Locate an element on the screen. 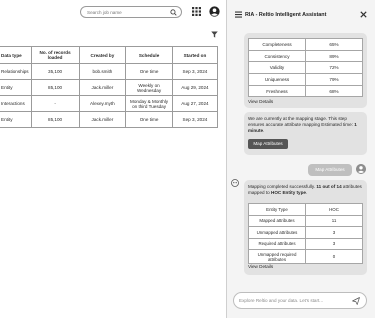 This screenshot has width=375, height=318. cell-schedule: Weekly on Wednesday is located at coordinates (149, 87).